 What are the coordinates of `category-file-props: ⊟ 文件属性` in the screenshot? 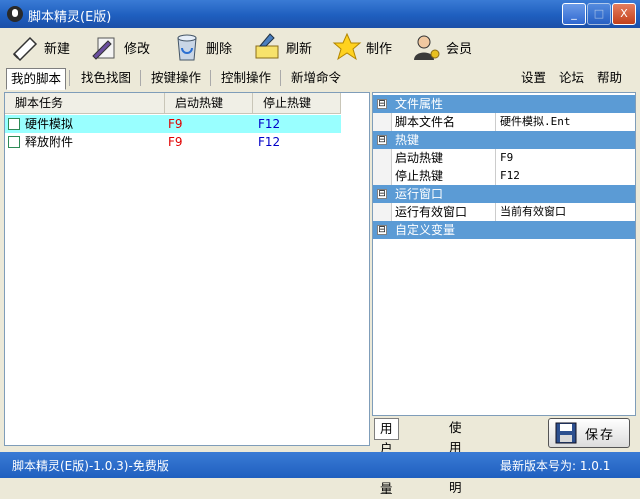 It's located at (504, 104).